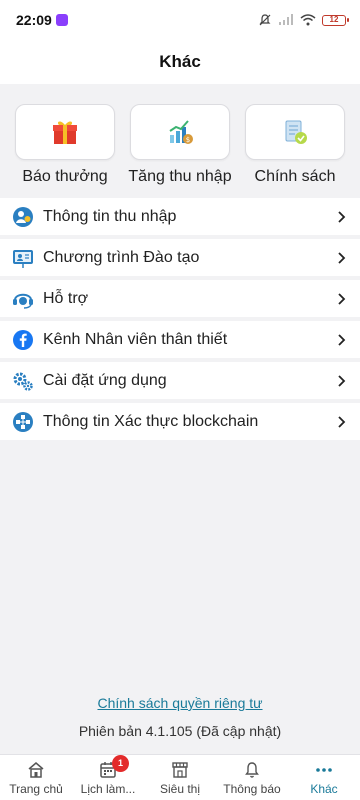 The height and width of the screenshot is (800, 360). I want to click on menu-item-label: Cài đặt ứng dụng, so click(105, 380).